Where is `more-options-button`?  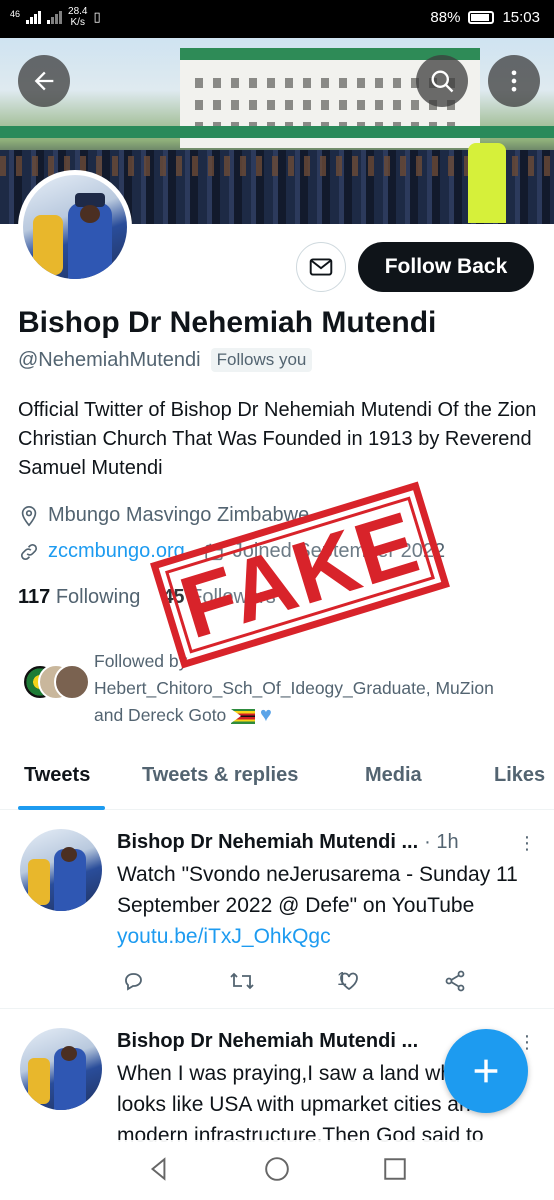 more-options-button is located at coordinates (514, 81).